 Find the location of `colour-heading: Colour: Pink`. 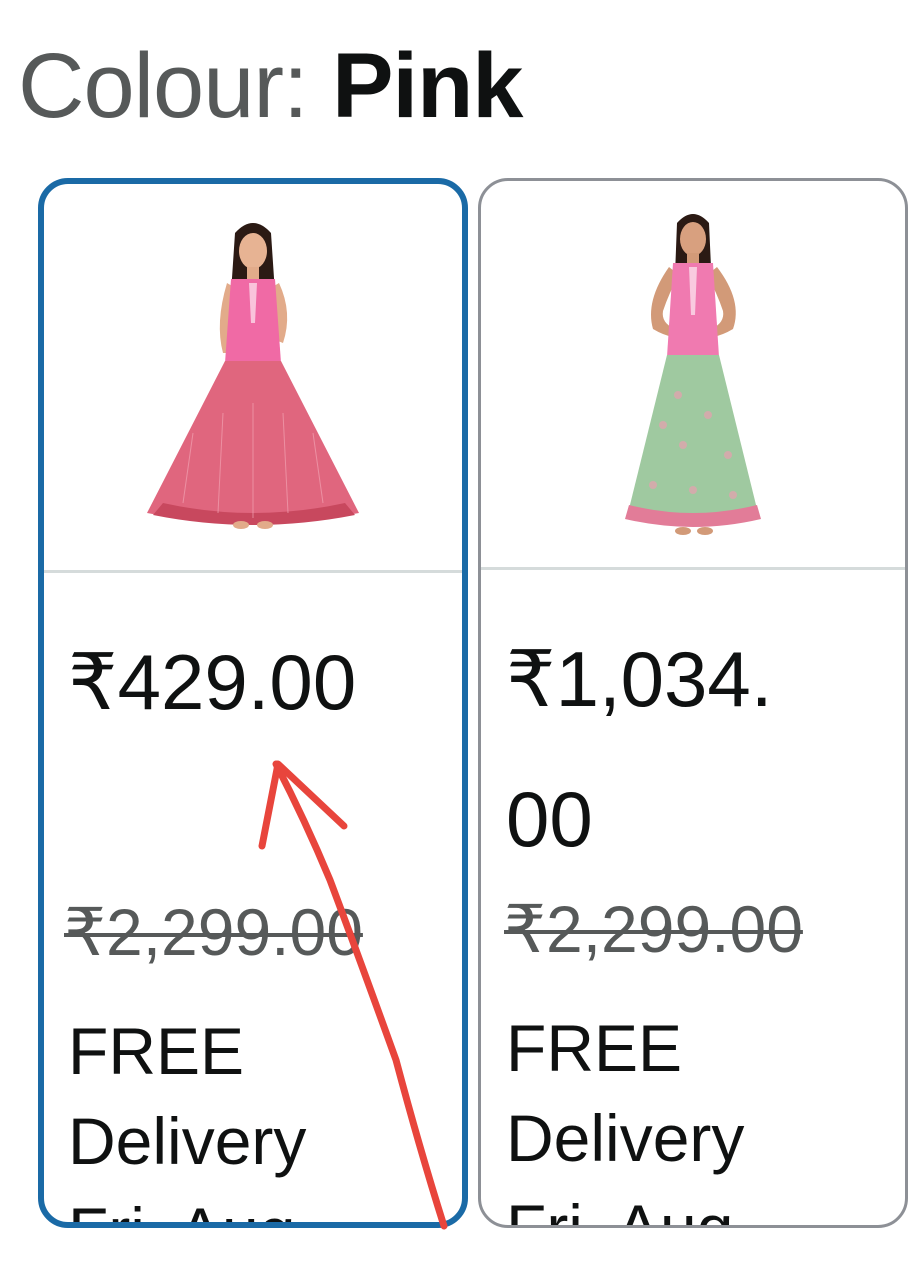

colour-heading: Colour: Pink is located at coordinates (270, 86).